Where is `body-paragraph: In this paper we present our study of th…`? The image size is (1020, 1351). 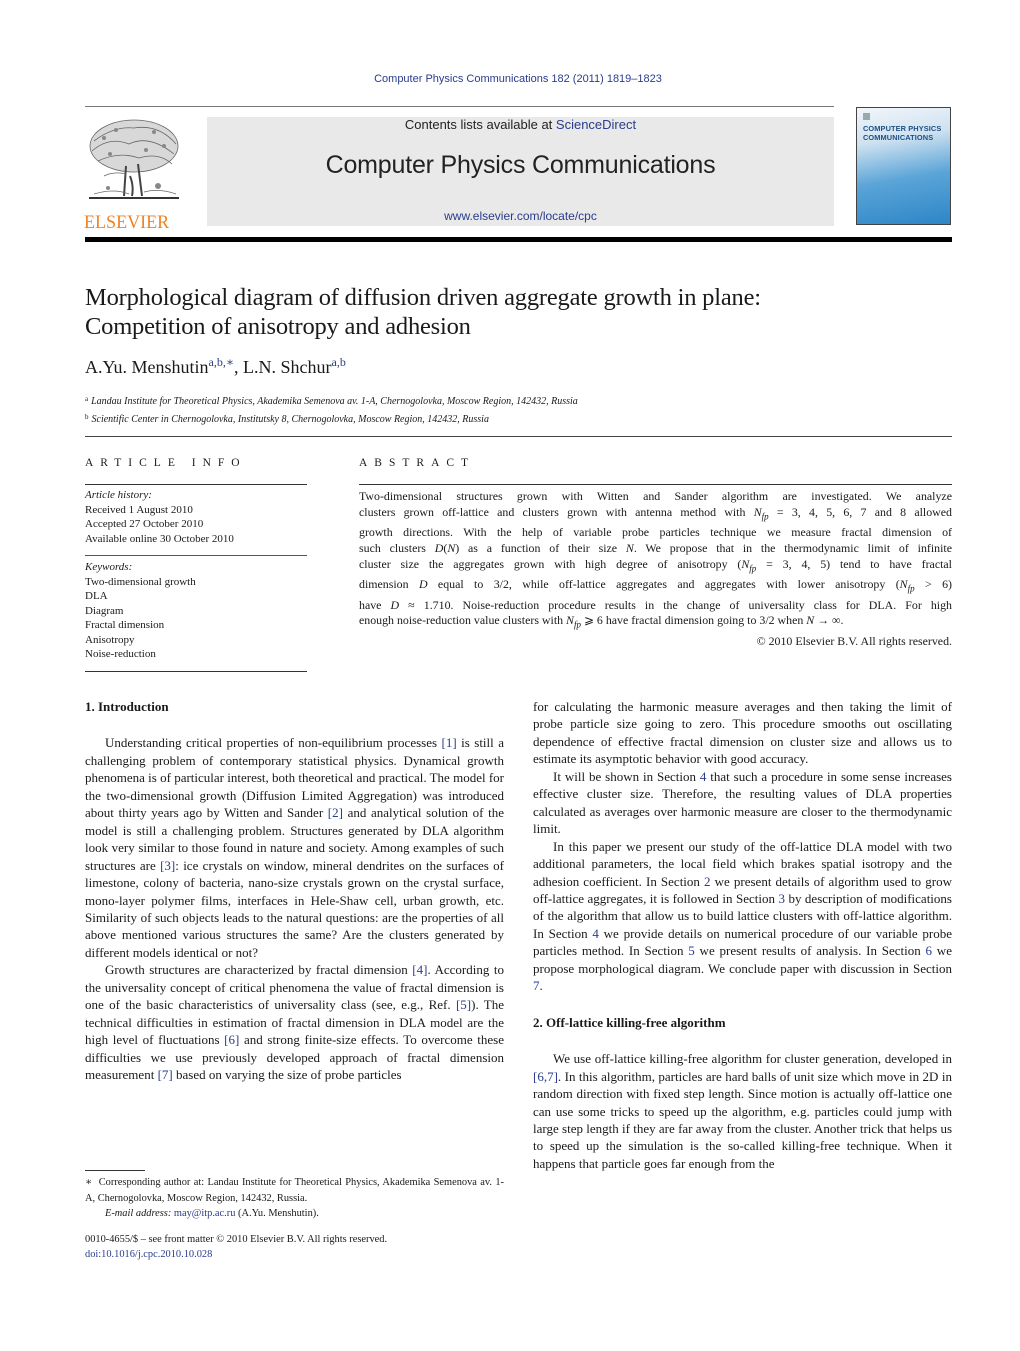 body-paragraph: In this paper we present our study of th… is located at coordinates (742, 916).